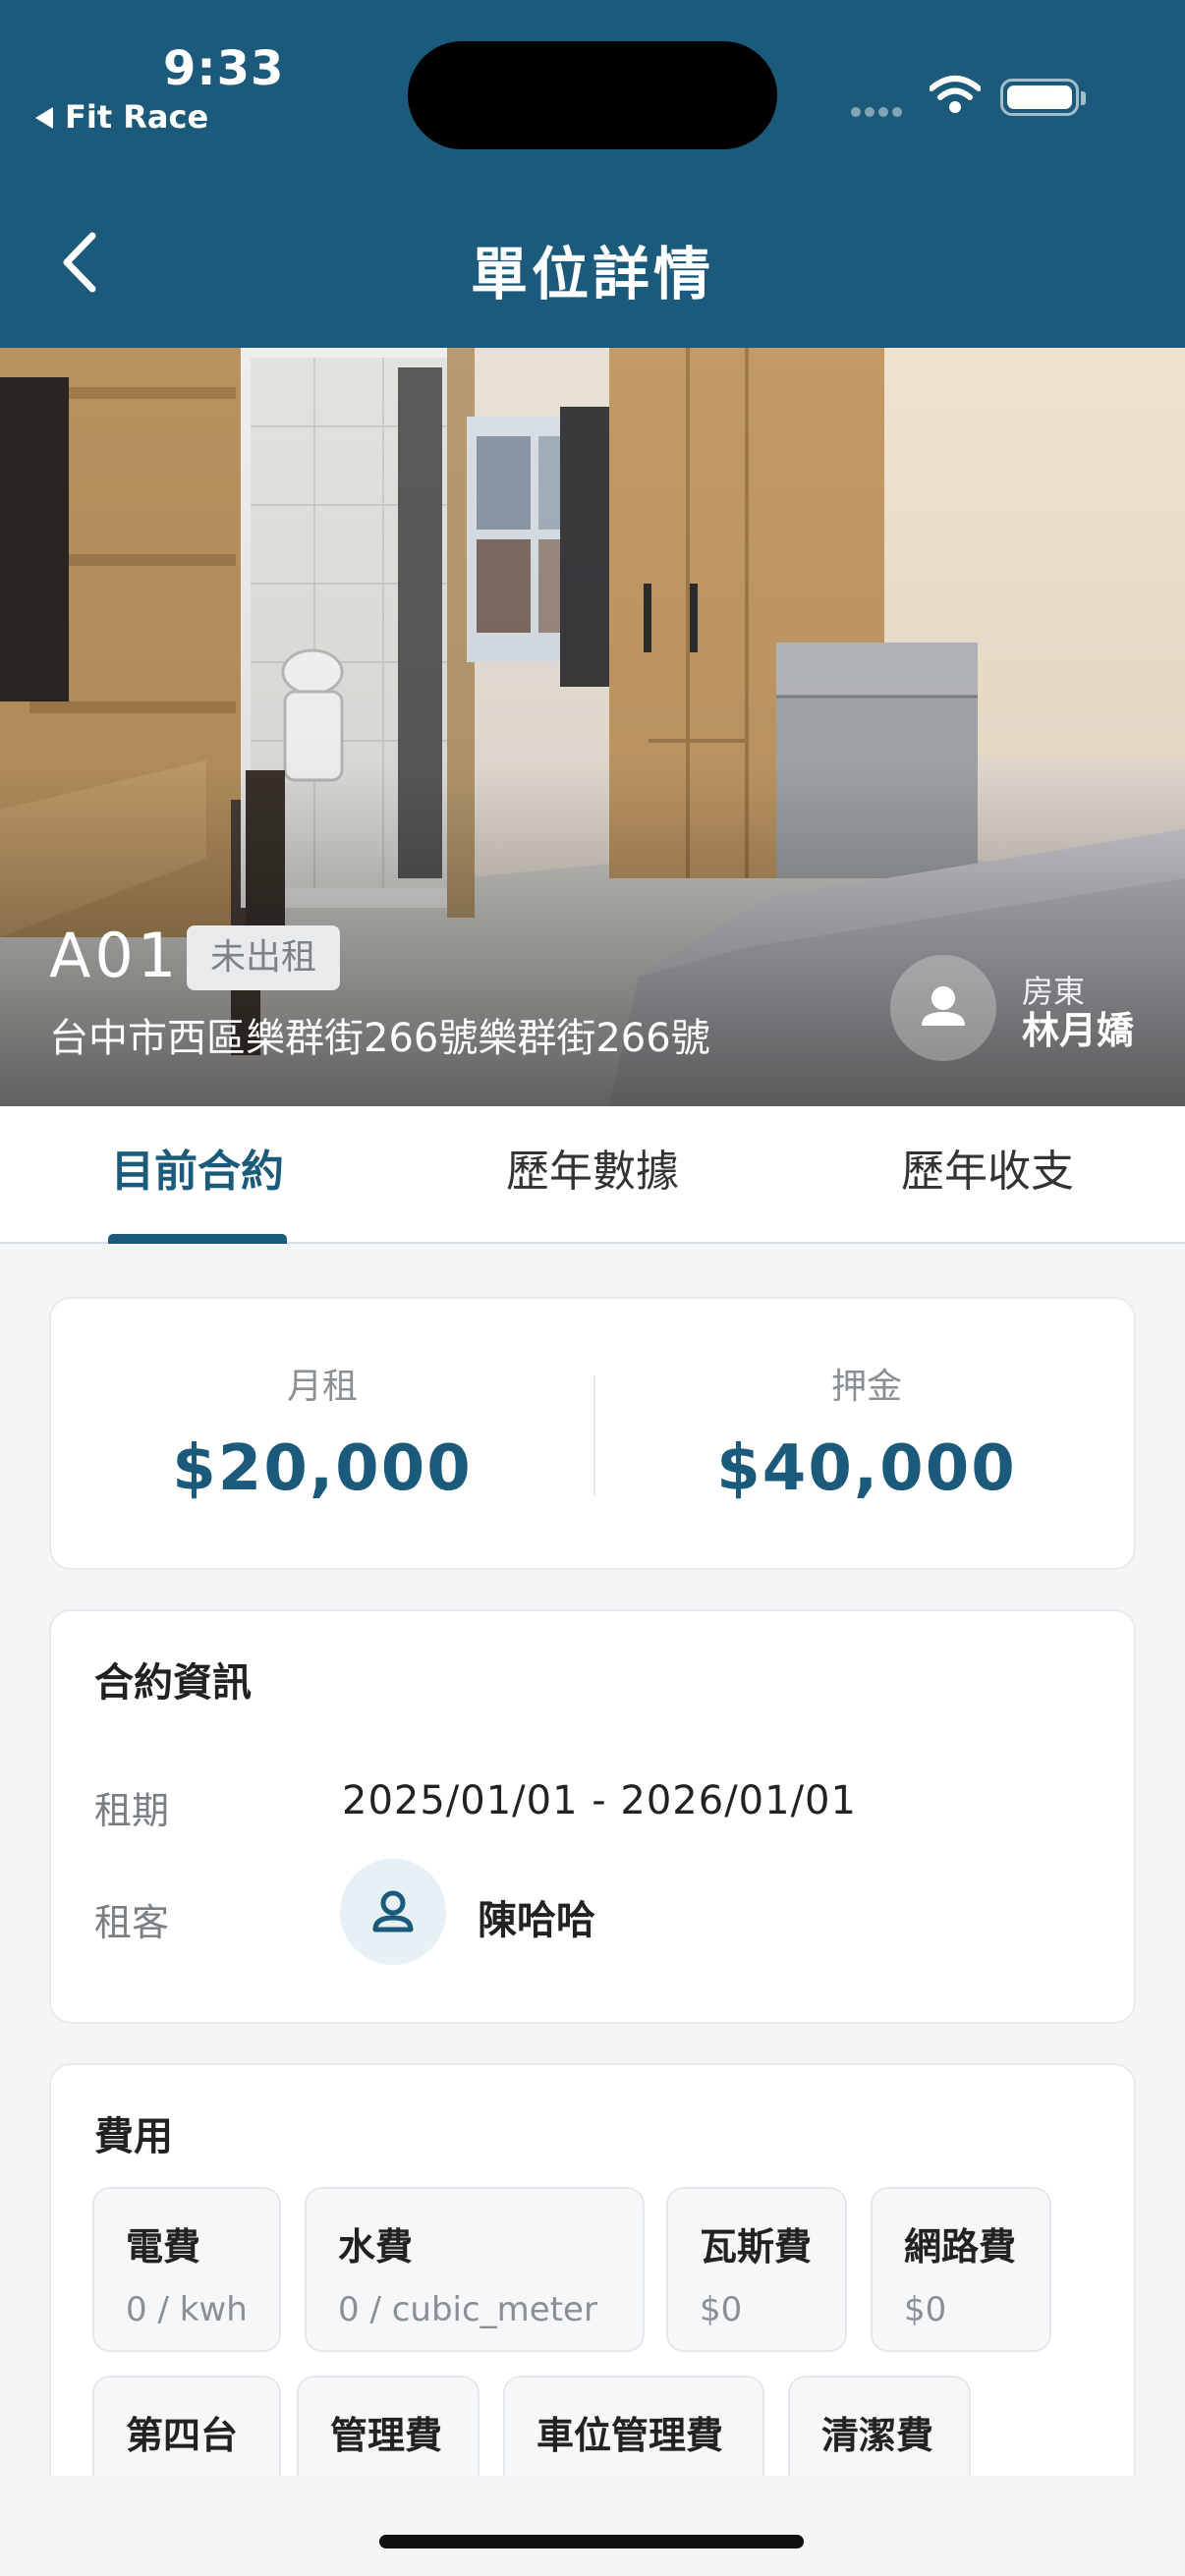 The image size is (1185, 2576). What do you see at coordinates (757, 2269) in the screenshot?
I see `fee-gas: 瓦斯費 $0` at bounding box center [757, 2269].